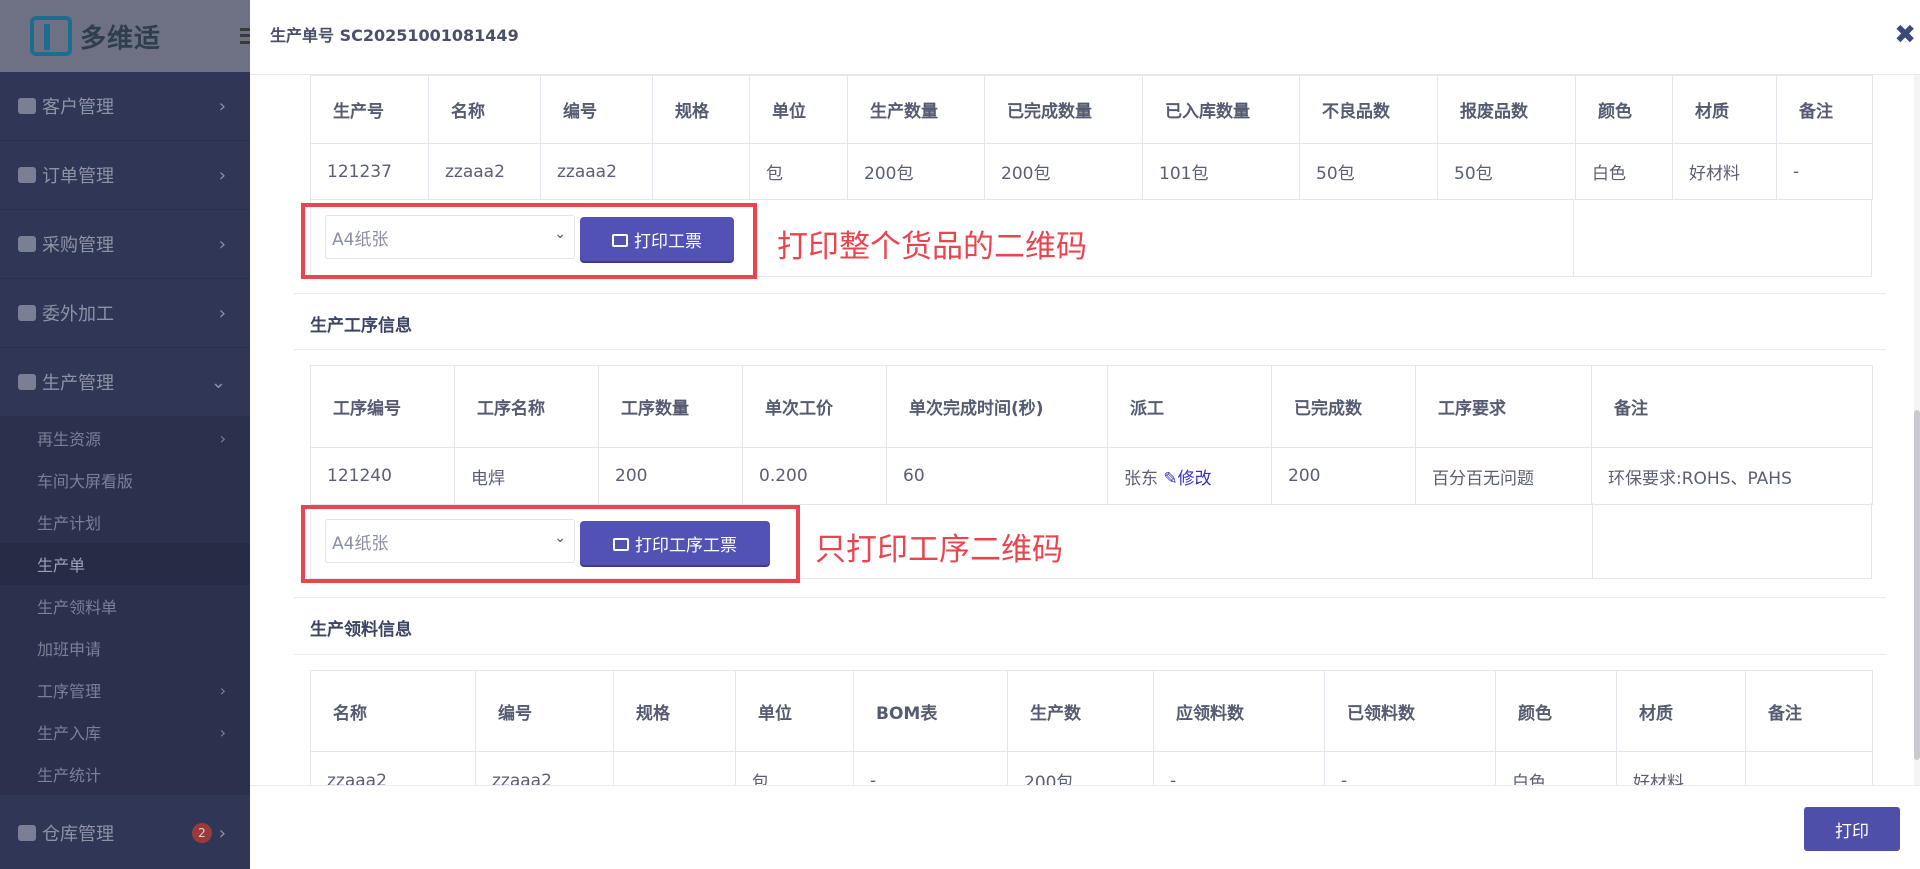 The image size is (1920, 869). I want to click on cart-icon, so click(27, 244).